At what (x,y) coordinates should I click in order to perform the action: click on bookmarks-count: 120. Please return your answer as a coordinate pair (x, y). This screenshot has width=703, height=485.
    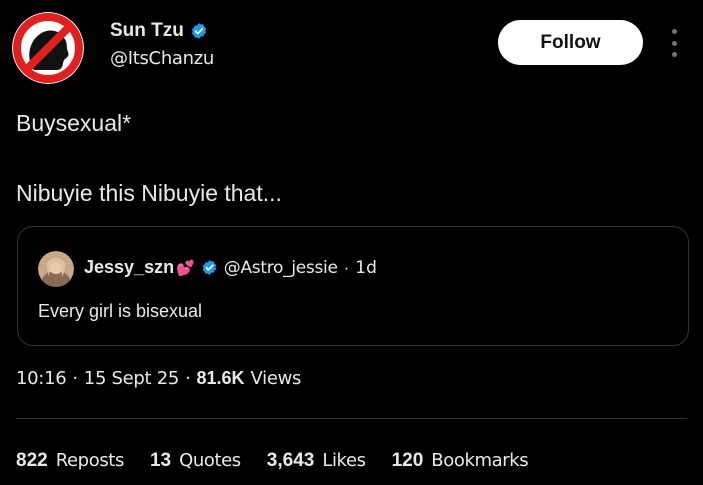
    Looking at the image, I should click on (407, 460).